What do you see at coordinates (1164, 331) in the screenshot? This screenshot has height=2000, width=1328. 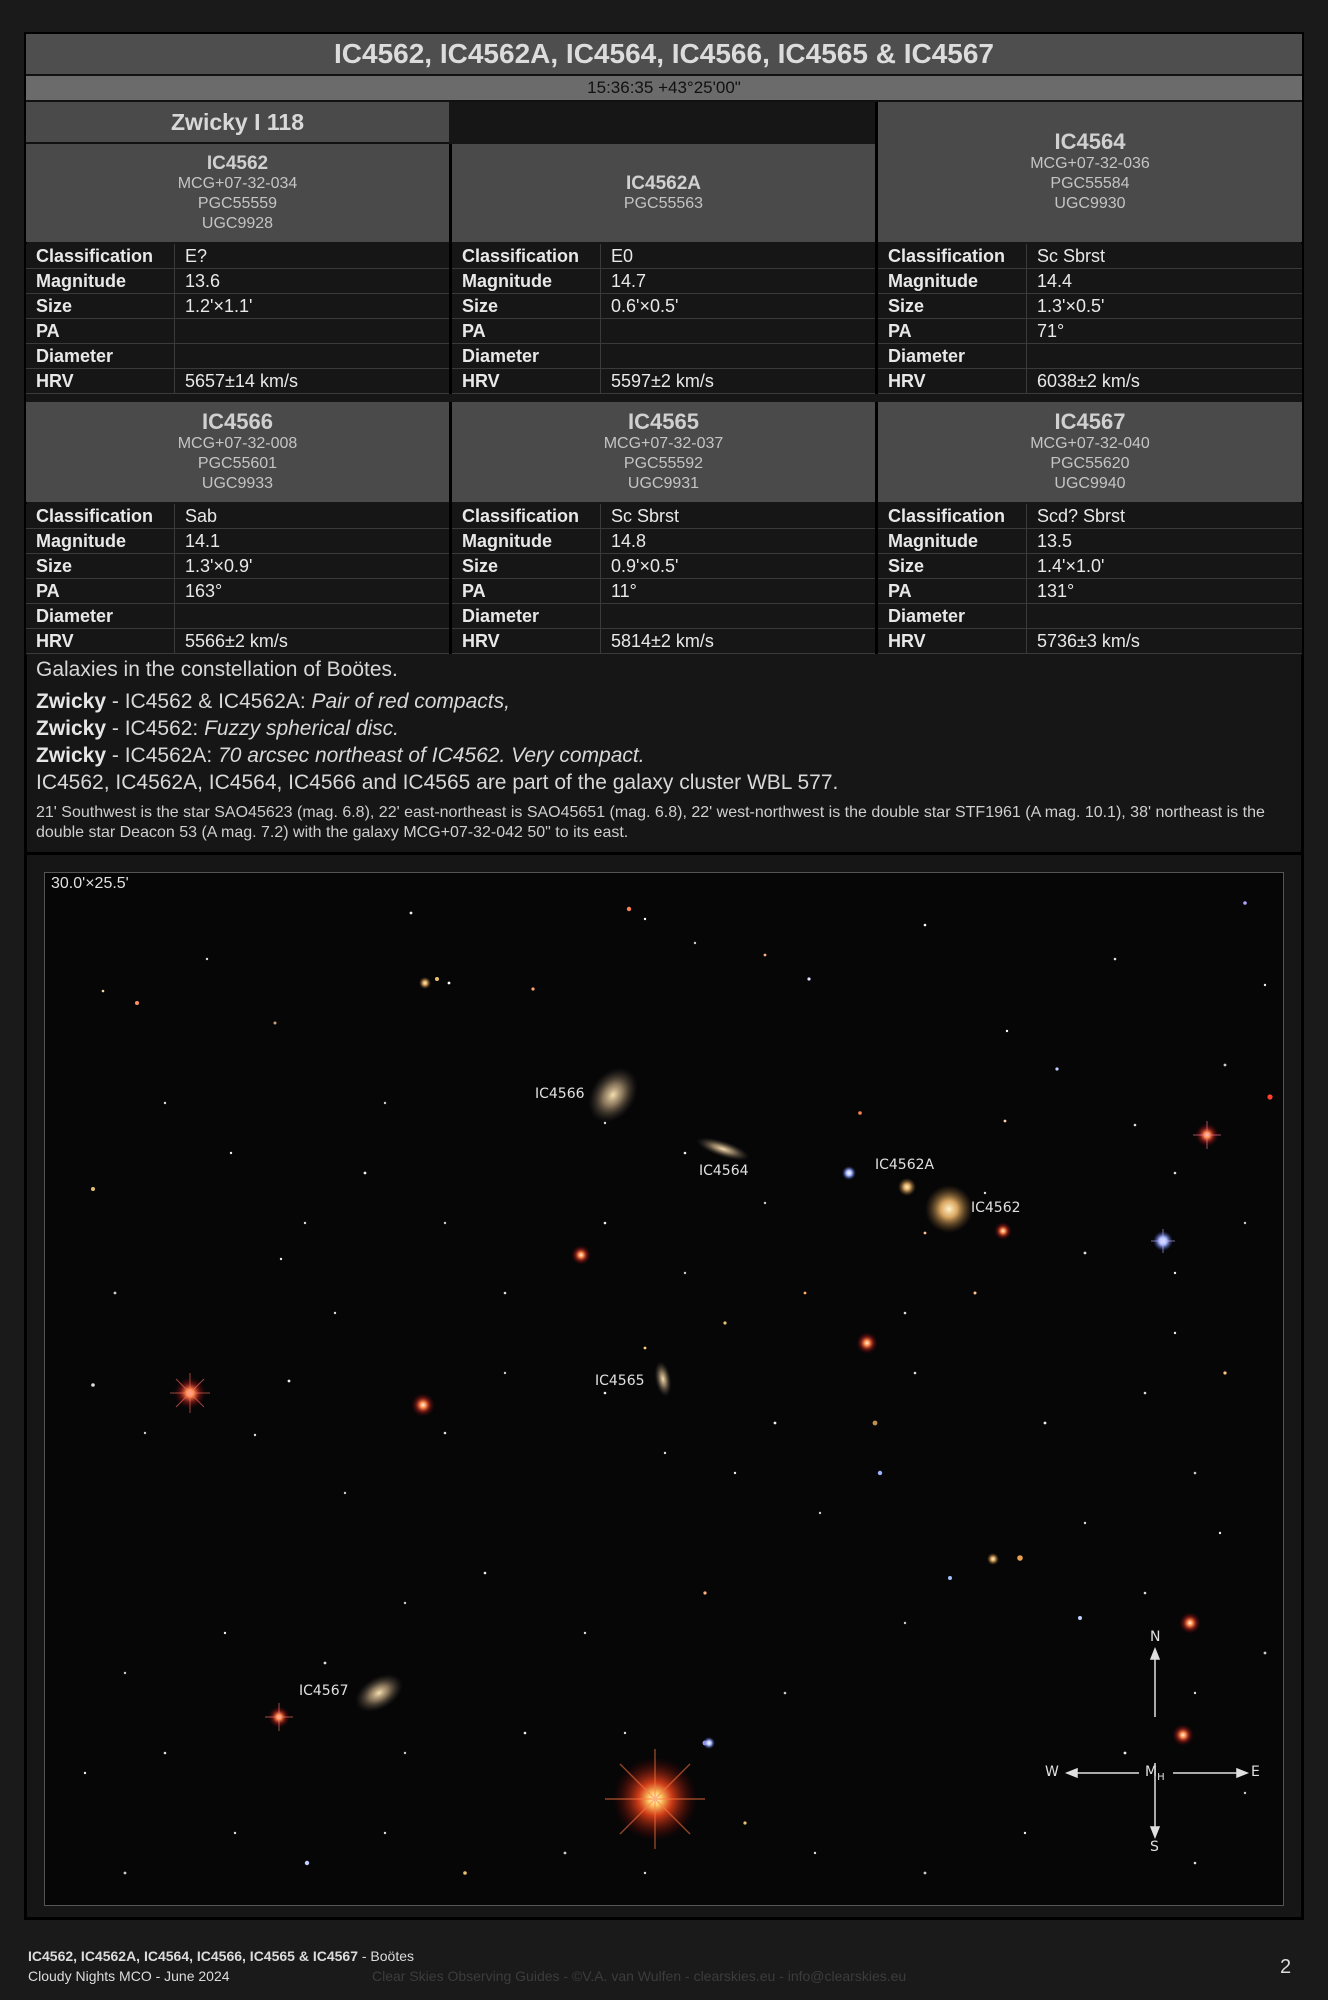 I see `property-value: 71°` at bounding box center [1164, 331].